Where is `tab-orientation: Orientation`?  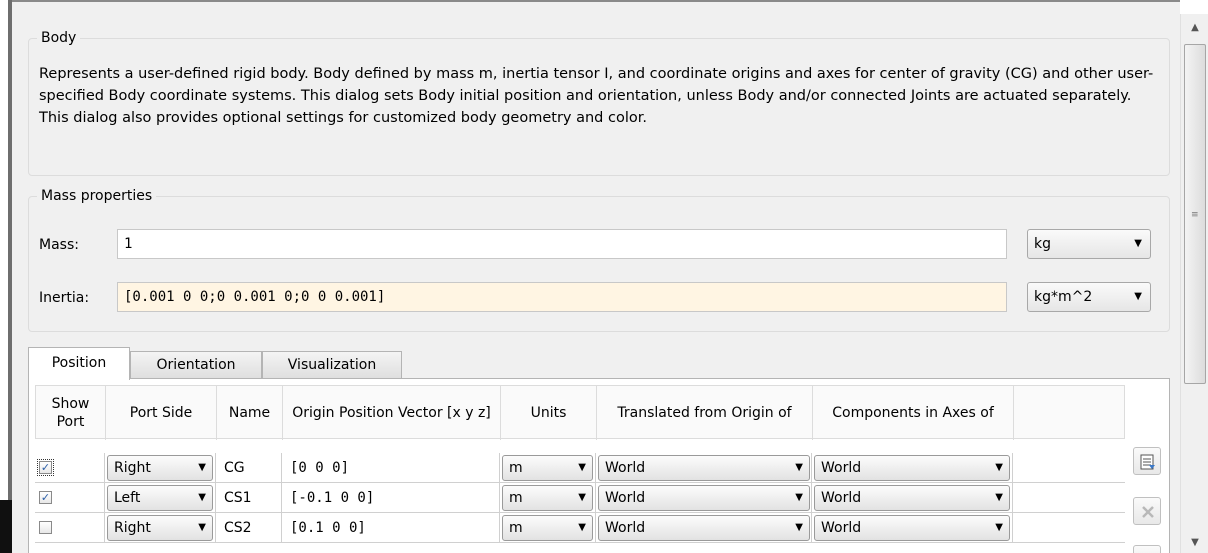
tab-orientation: Orientation is located at coordinates (196, 365).